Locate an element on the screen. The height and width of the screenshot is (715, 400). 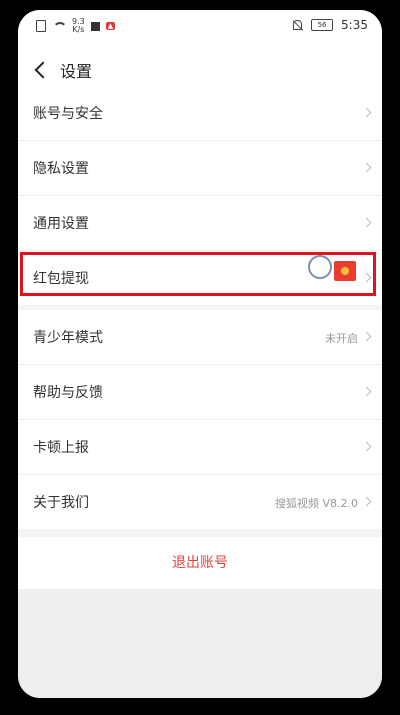
net-speed: 9.3 K/s is located at coordinates (78, 26).